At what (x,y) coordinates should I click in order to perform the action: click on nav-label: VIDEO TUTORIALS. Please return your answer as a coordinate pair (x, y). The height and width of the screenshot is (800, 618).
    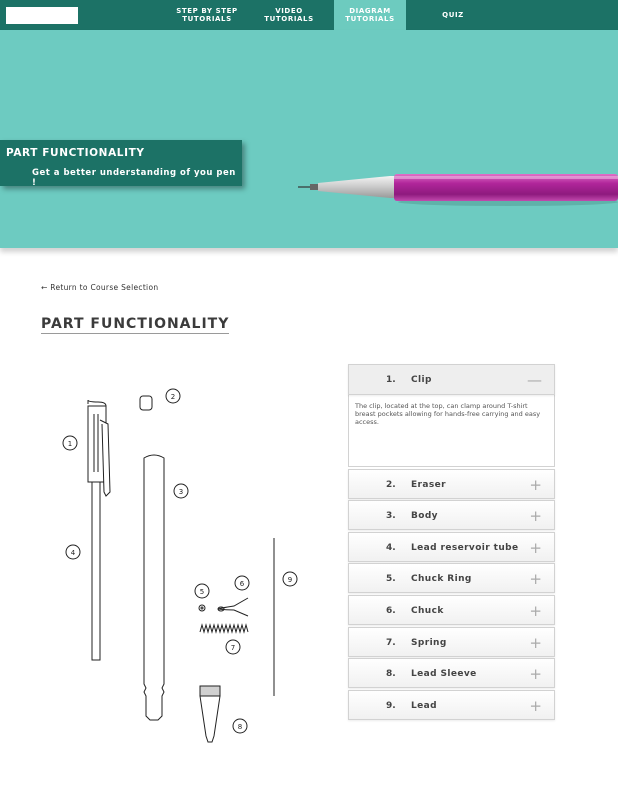
    Looking at the image, I should click on (289, 15).